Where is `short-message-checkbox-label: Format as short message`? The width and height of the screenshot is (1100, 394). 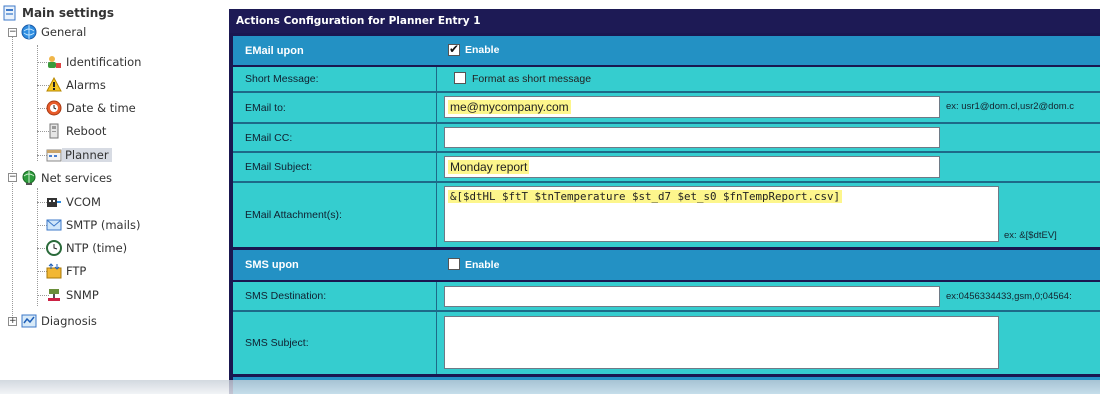 short-message-checkbox-label: Format as short message is located at coordinates (532, 79).